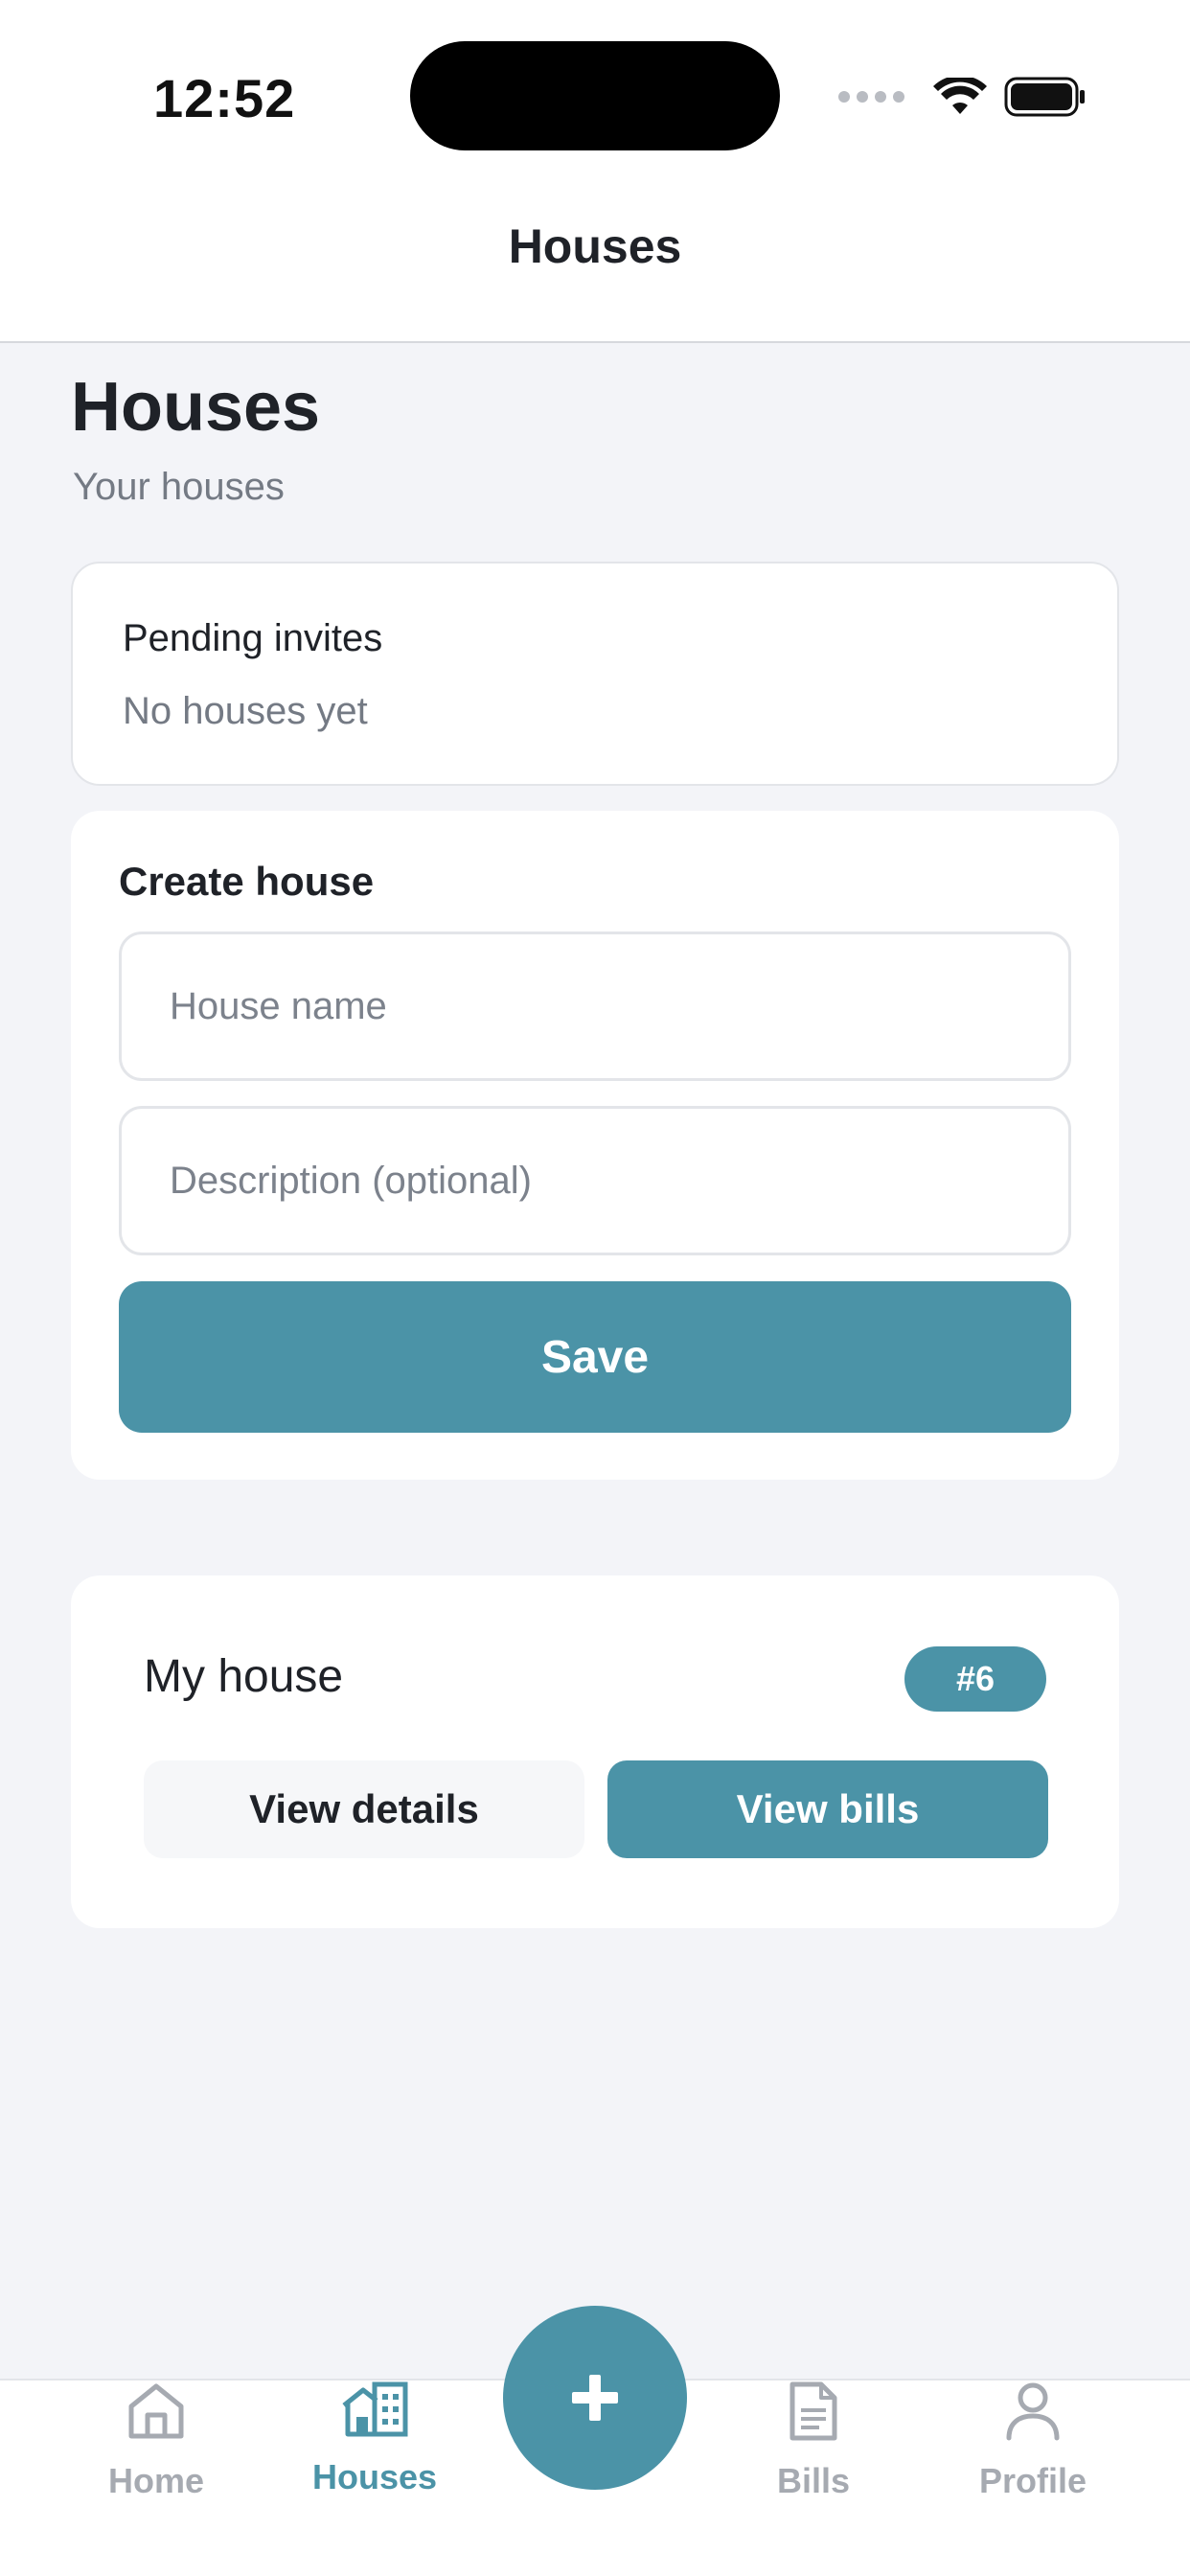 This screenshot has height=2576, width=1190. Describe the element at coordinates (253, 638) in the screenshot. I see `pending-invites-title: Pending invites` at that location.